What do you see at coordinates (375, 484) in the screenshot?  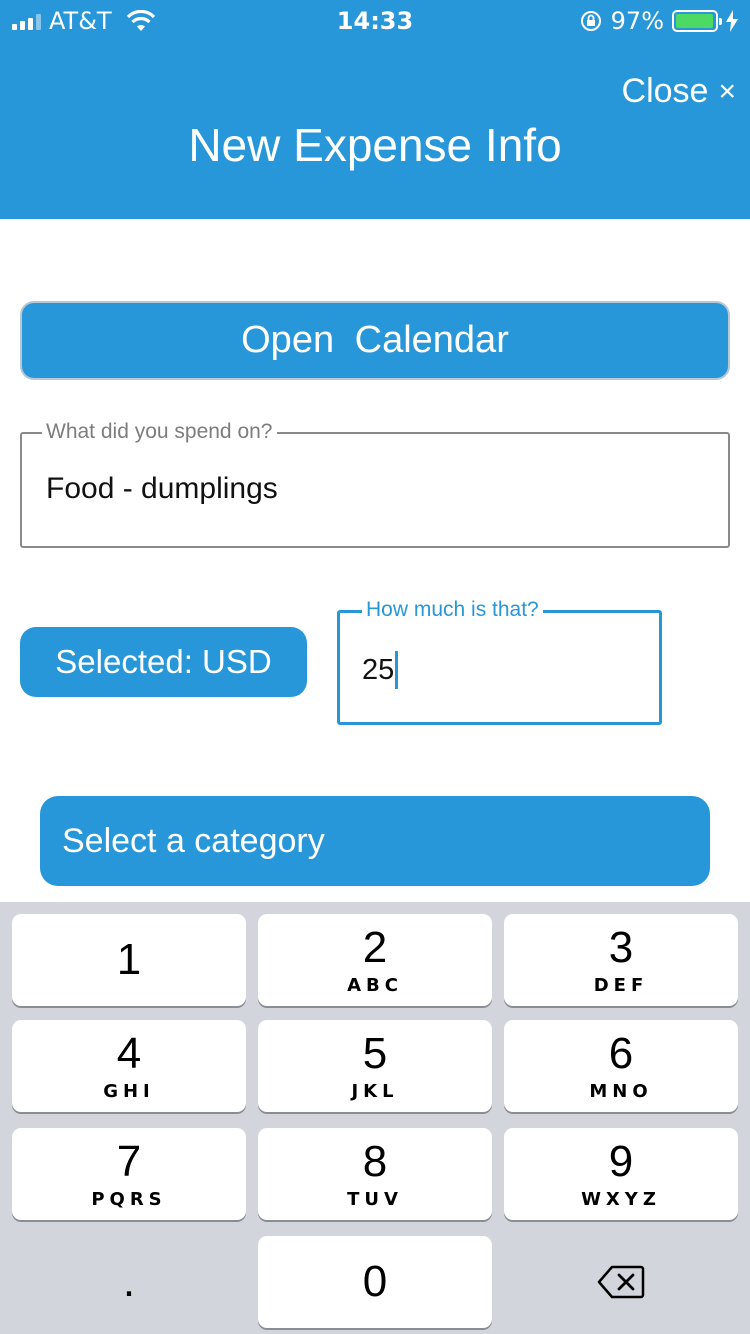 I see `spend-field: What did you spend on? Food - dumplings` at bounding box center [375, 484].